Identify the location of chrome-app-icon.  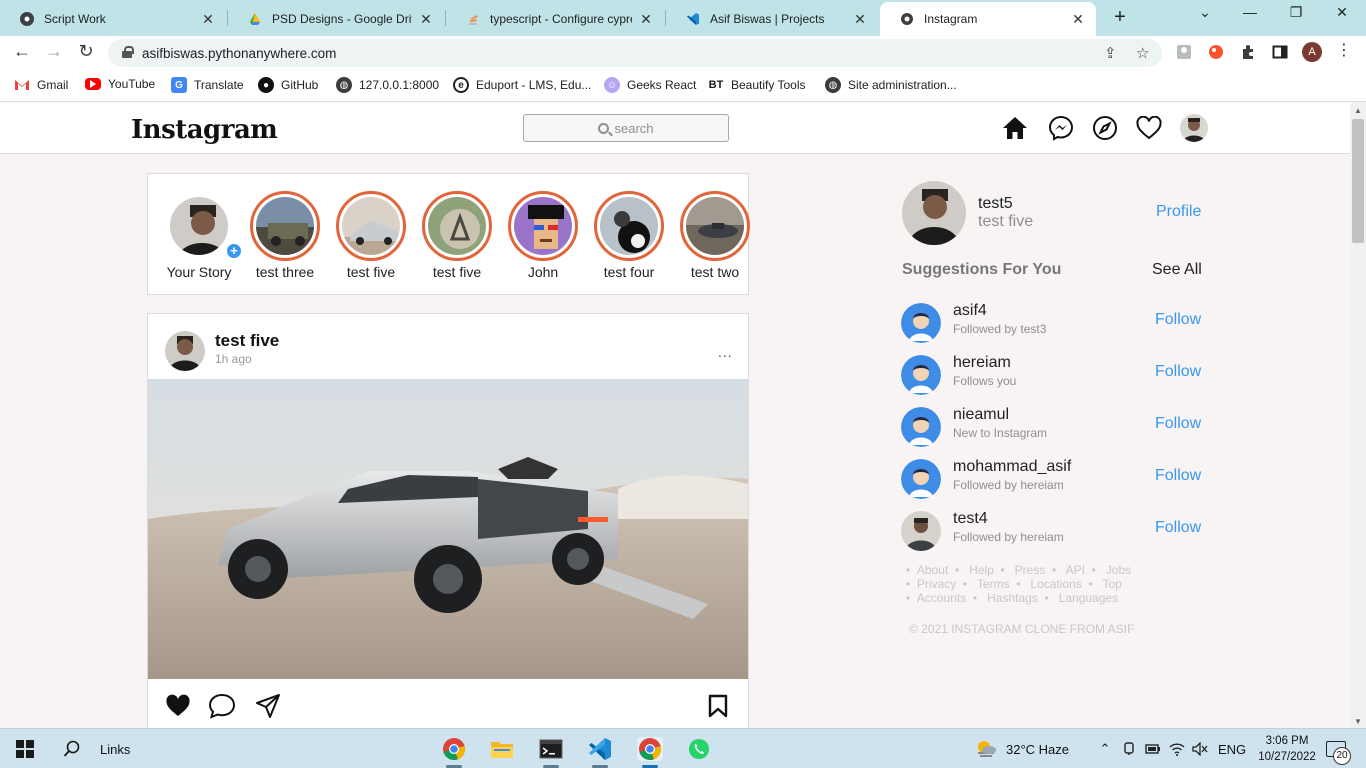
(454, 749).